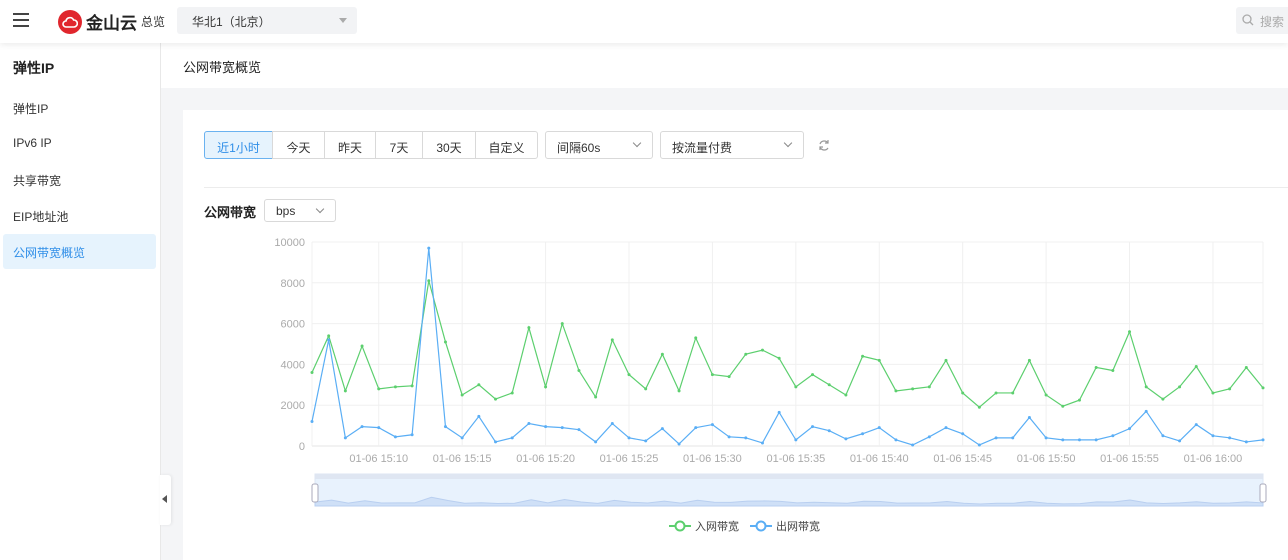 Image resolution: width=1288 pixels, height=560 pixels. What do you see at coordinates (789, 476) in the screenshot?
I see `zoom-slider-top-bar` at bounding box center [789, 476].